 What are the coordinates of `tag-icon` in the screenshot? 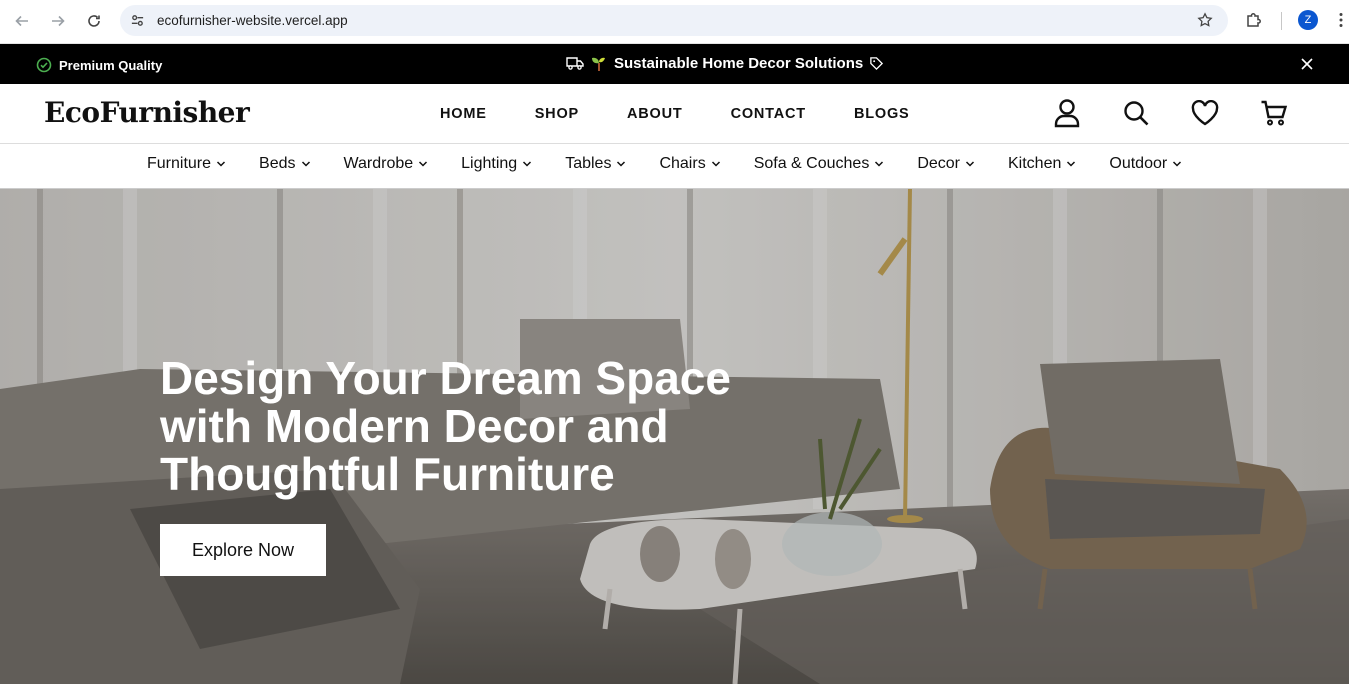 It's located at (877, 63).